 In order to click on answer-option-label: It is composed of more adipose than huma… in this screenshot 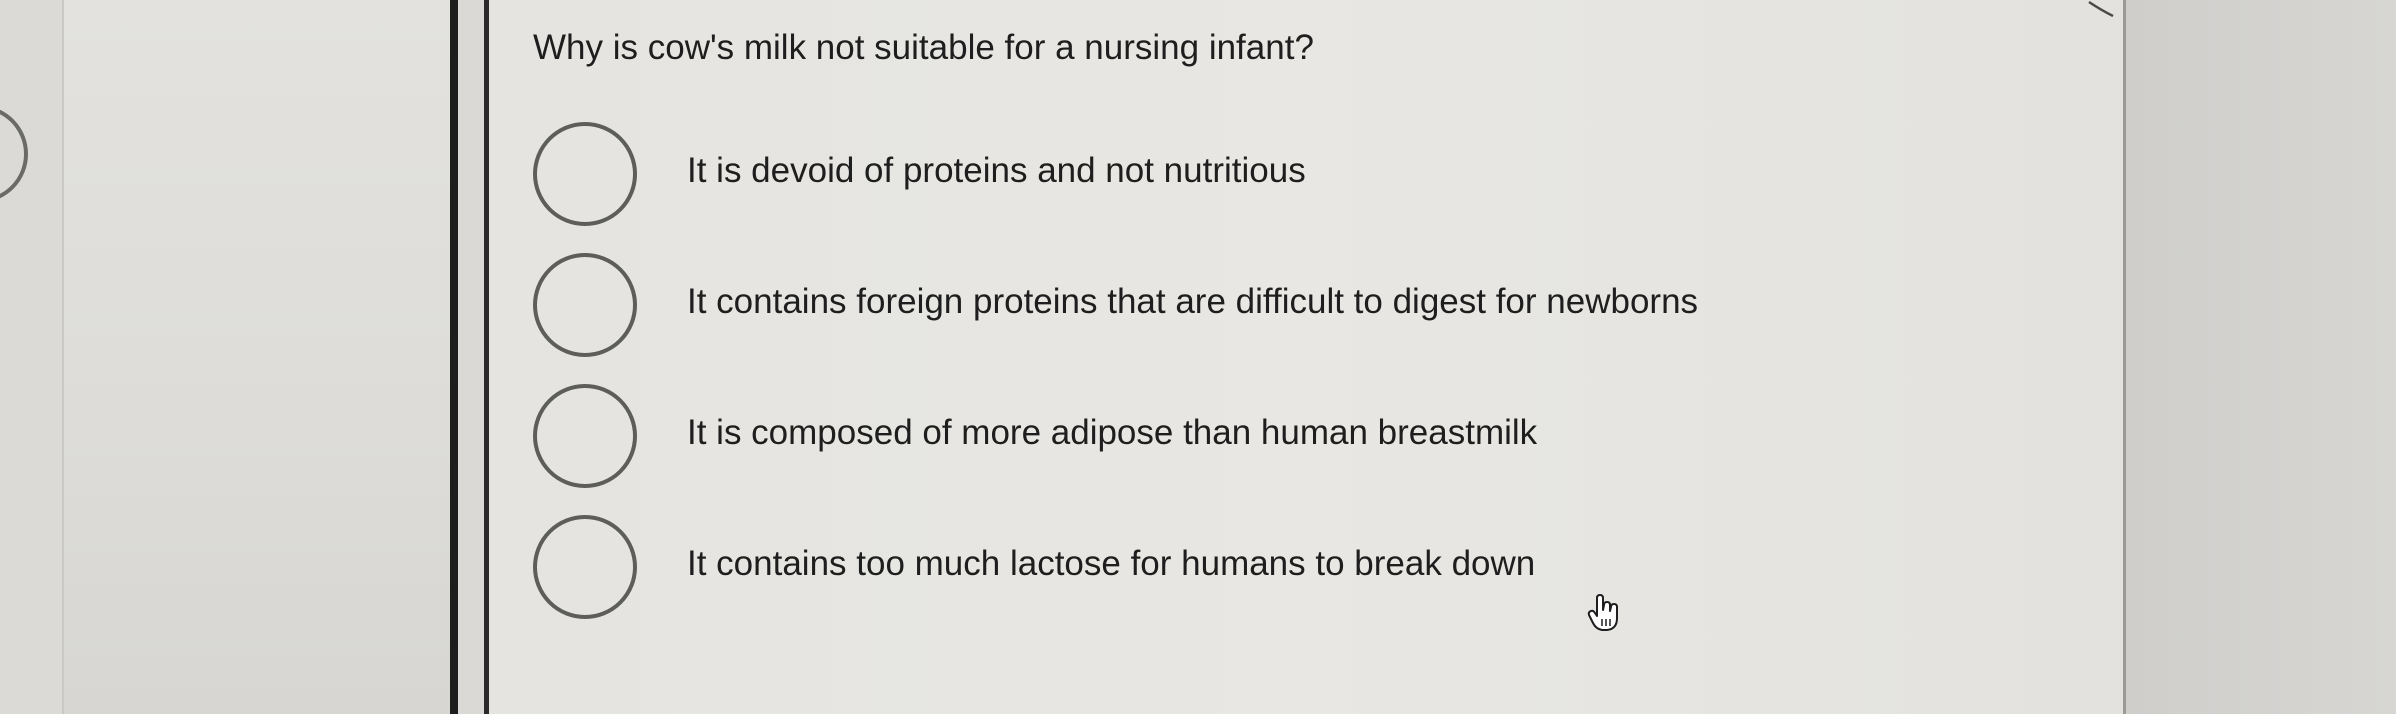, I will do `click(1112, 432)`.